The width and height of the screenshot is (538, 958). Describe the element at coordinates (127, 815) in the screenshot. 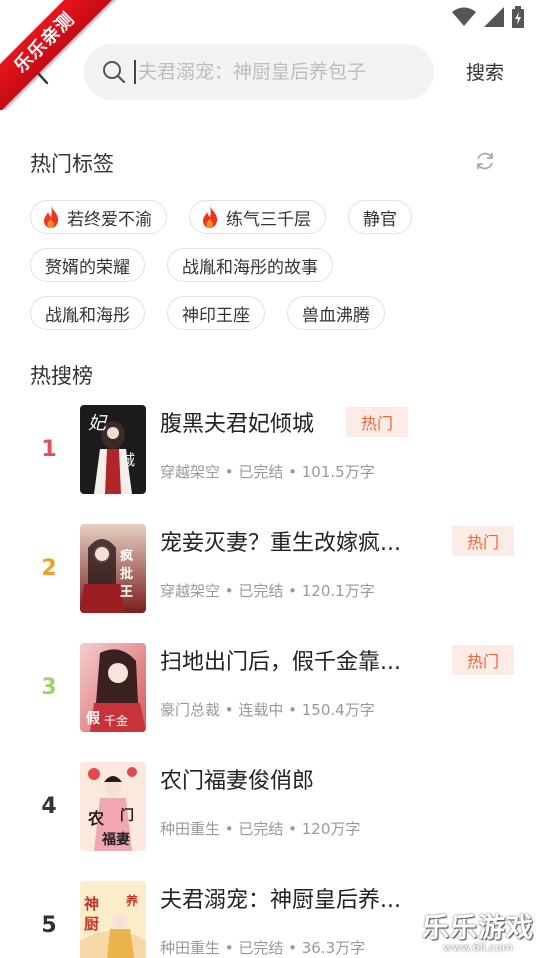

I see `svg-text: 门` at that location.